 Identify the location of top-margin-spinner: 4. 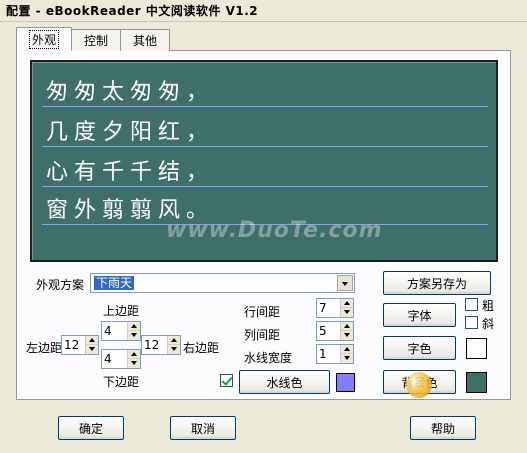
(121, 331).